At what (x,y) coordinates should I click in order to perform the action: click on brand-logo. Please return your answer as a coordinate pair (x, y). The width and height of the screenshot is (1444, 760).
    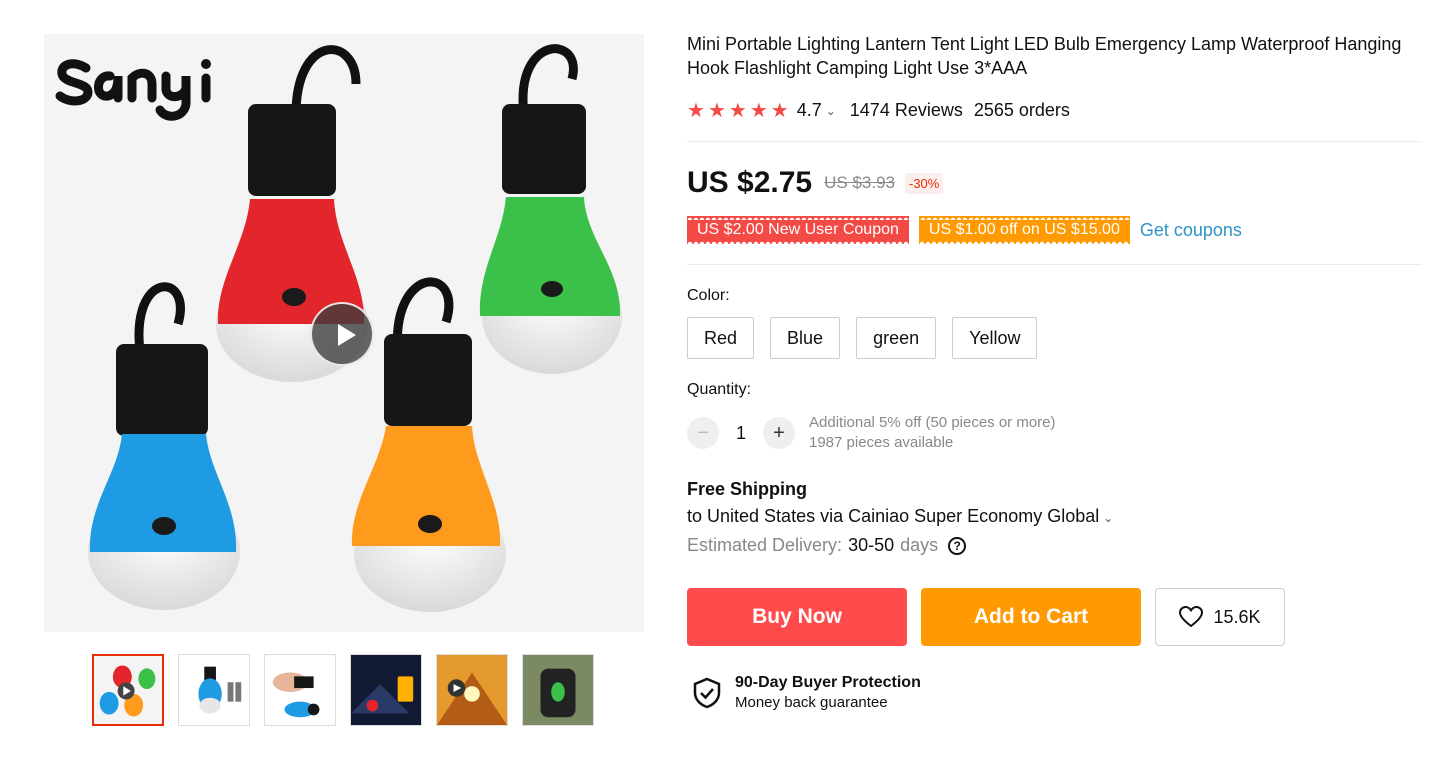
    Looking at the image, I should click on (137, 81).